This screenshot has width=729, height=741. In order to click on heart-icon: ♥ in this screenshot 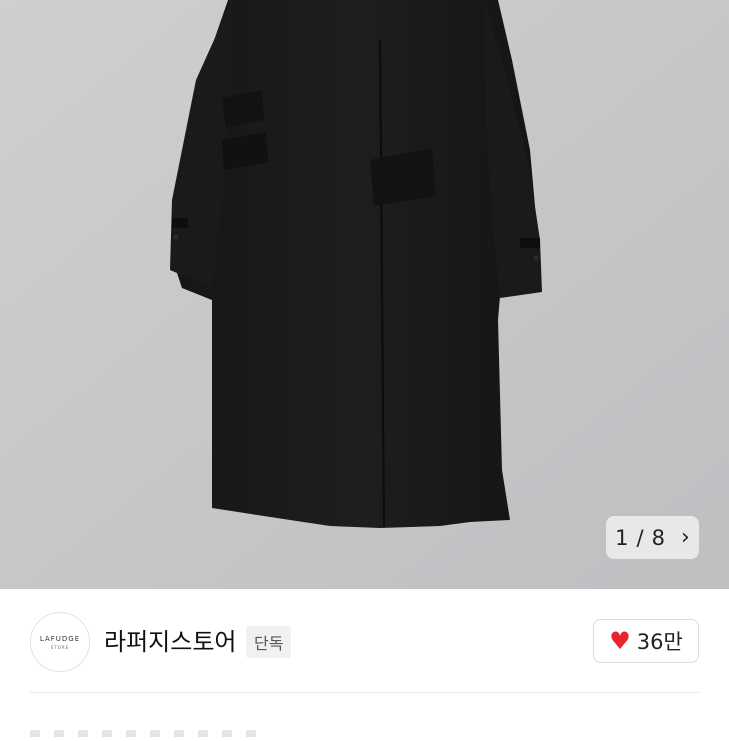, I will do `click(620, 641)`.